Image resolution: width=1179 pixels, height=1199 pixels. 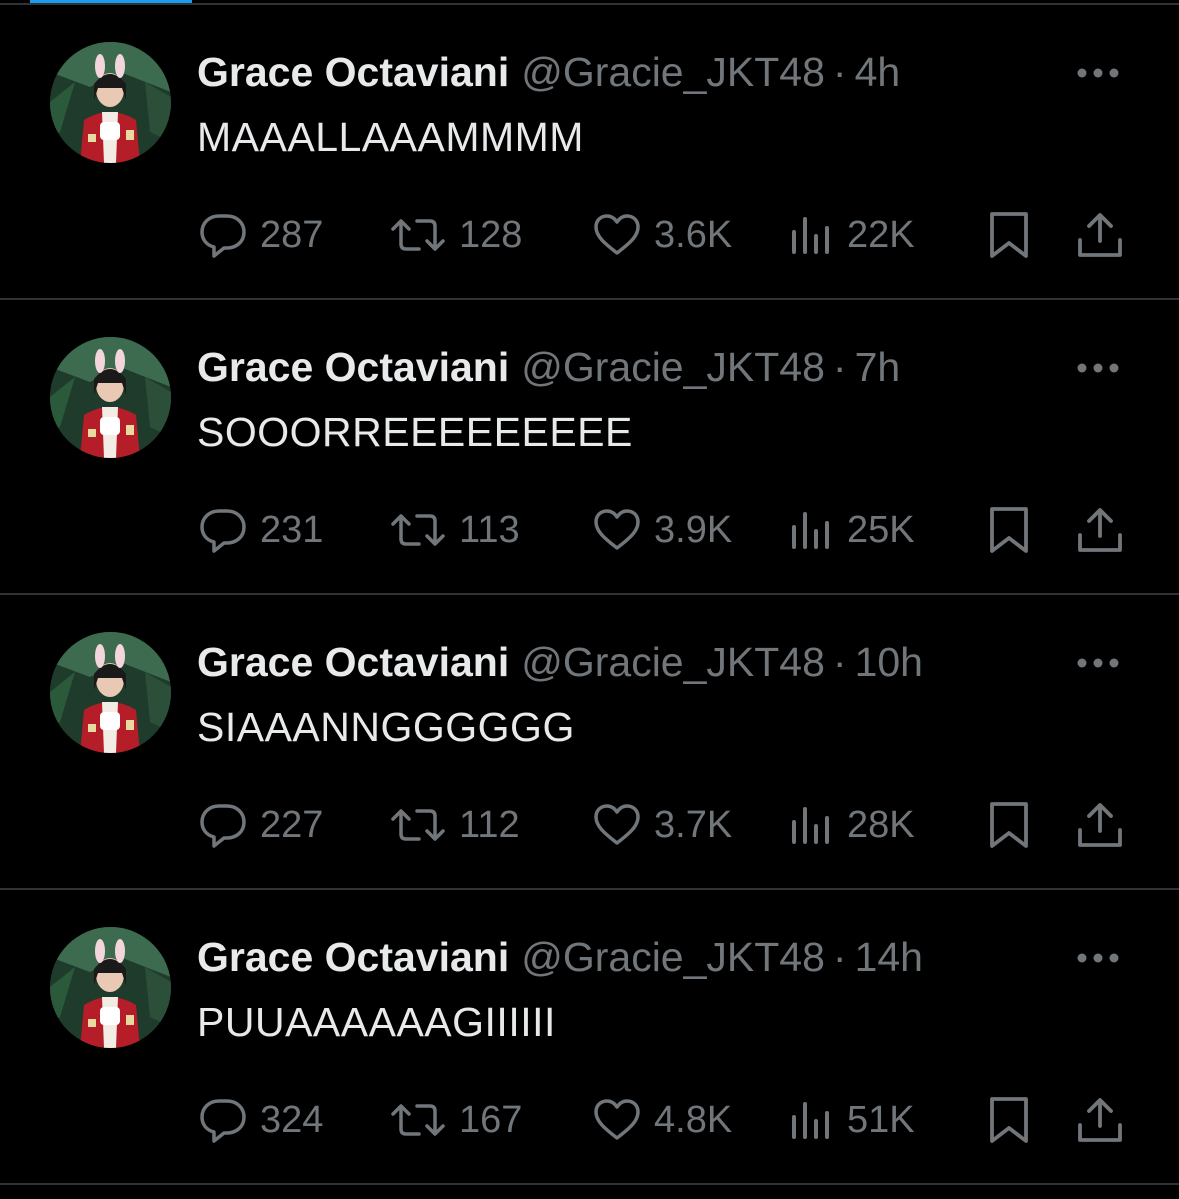 What do you see at coordinates (415, 432) in the screenshot?
I see `tweet-text: SOOORREEEEEEEEE` at bounding box center [415, 432].